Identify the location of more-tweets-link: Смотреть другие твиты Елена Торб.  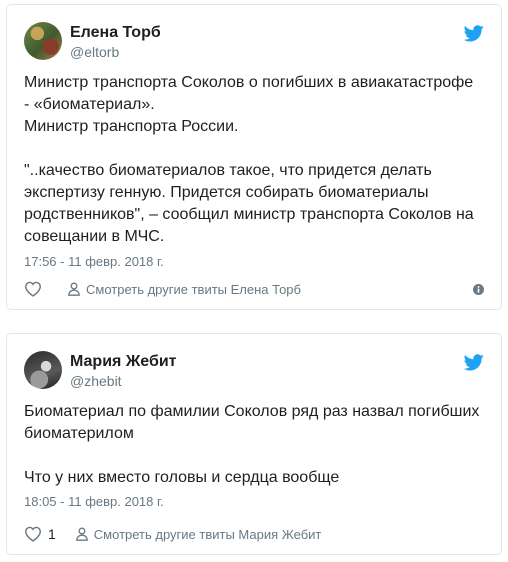
(184, 289).